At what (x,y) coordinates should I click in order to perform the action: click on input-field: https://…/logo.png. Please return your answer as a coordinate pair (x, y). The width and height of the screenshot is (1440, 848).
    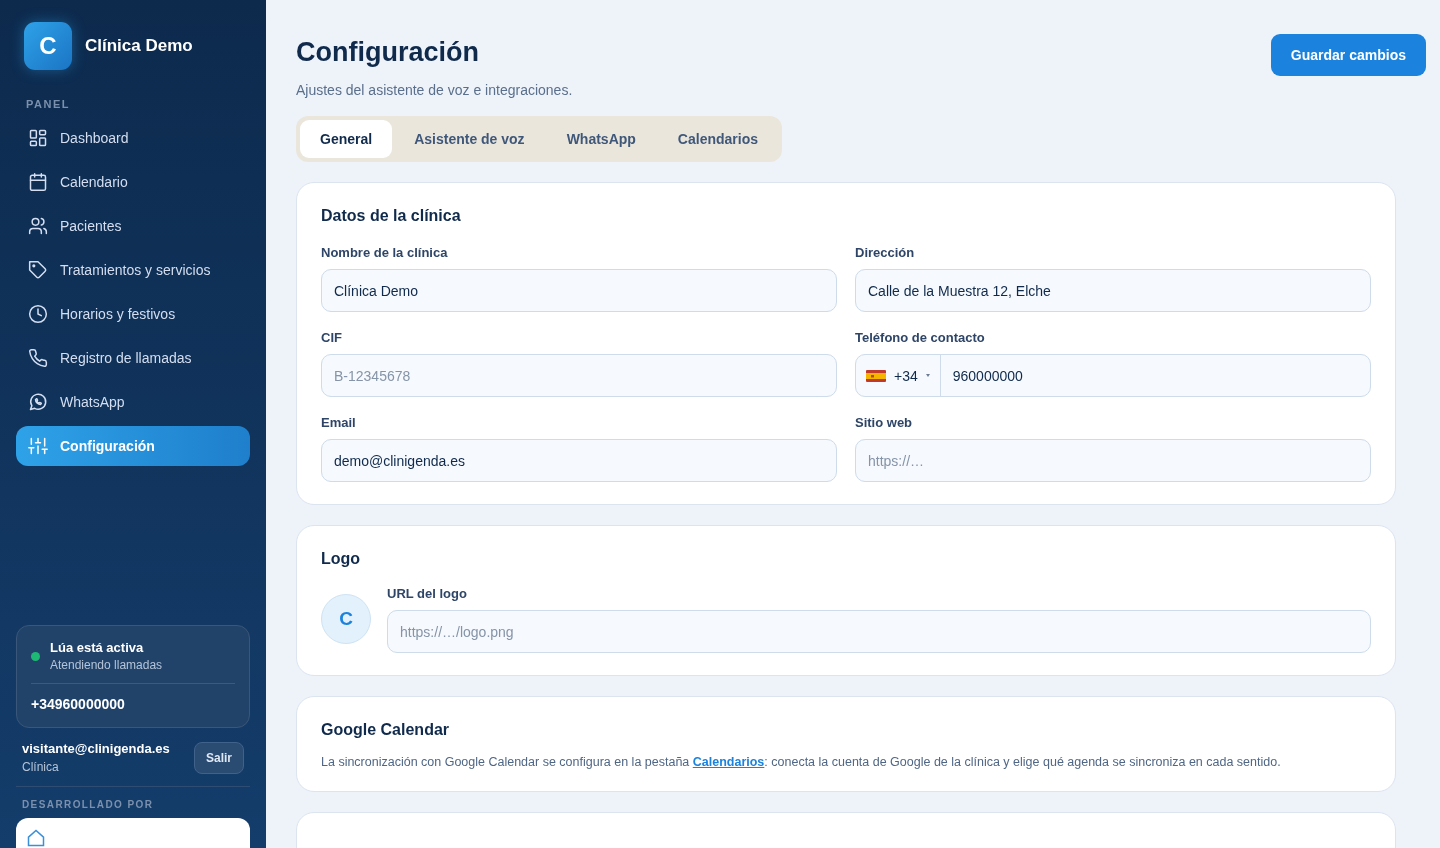
    Looking at the image, I should click on (879, 631).